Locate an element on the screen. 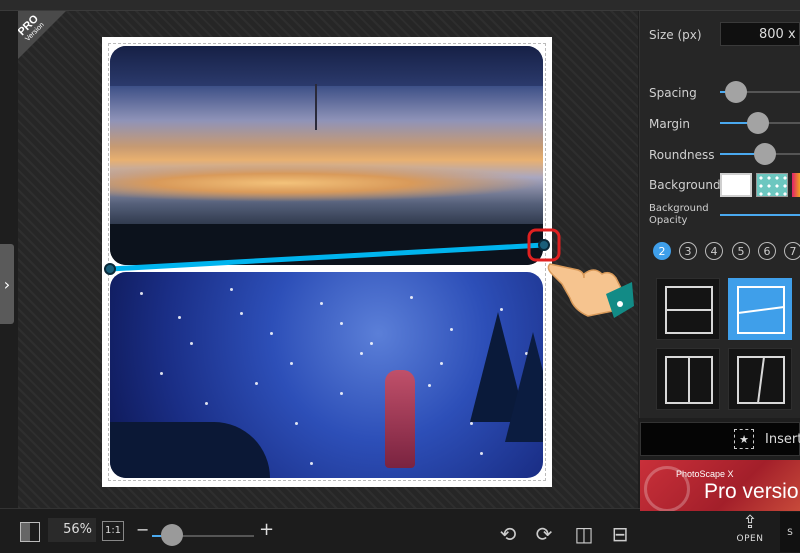  bg-opacity-label-line2: Opacity is located at coordinates (668, 220).